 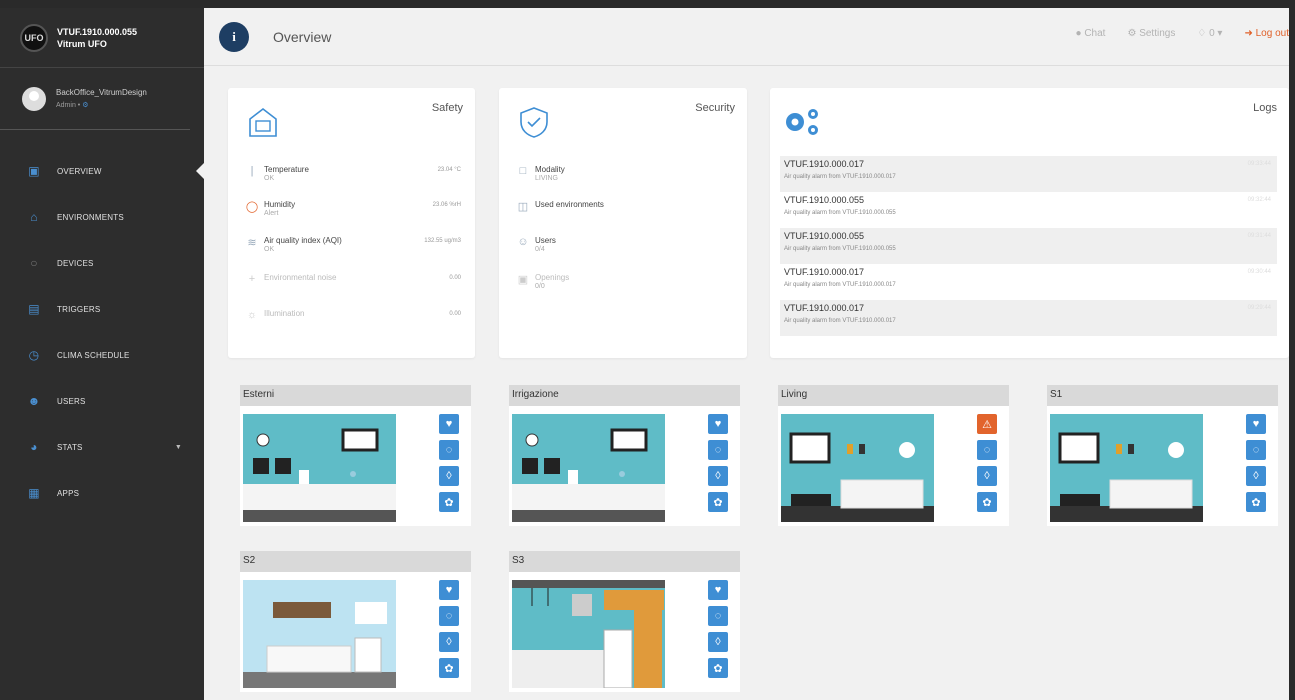 What do you see at coordinates (624, 286) in the screenshot?
I see `security-row-openings: ▣ Openings 0/0` at bounding box center [624, 286].